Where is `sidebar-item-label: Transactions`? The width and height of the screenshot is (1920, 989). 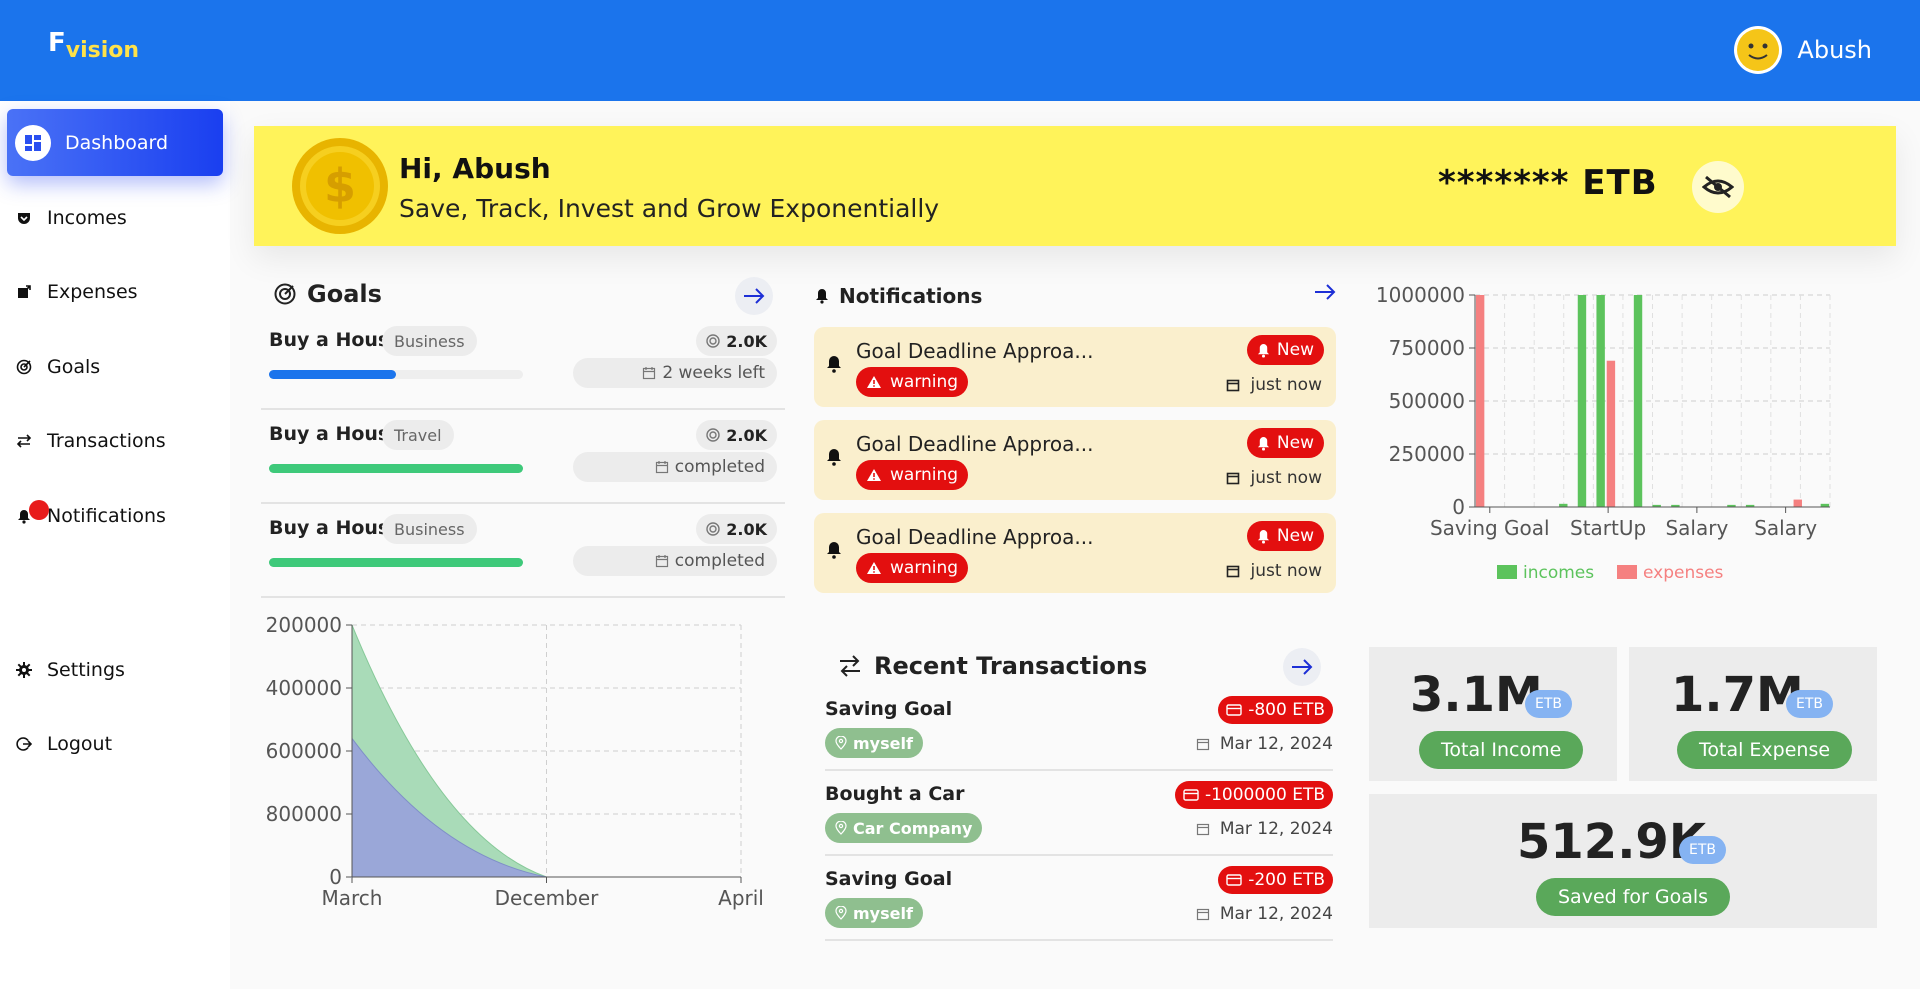
sidebar-item-label: Transactions is located at coordinates (106, 440).